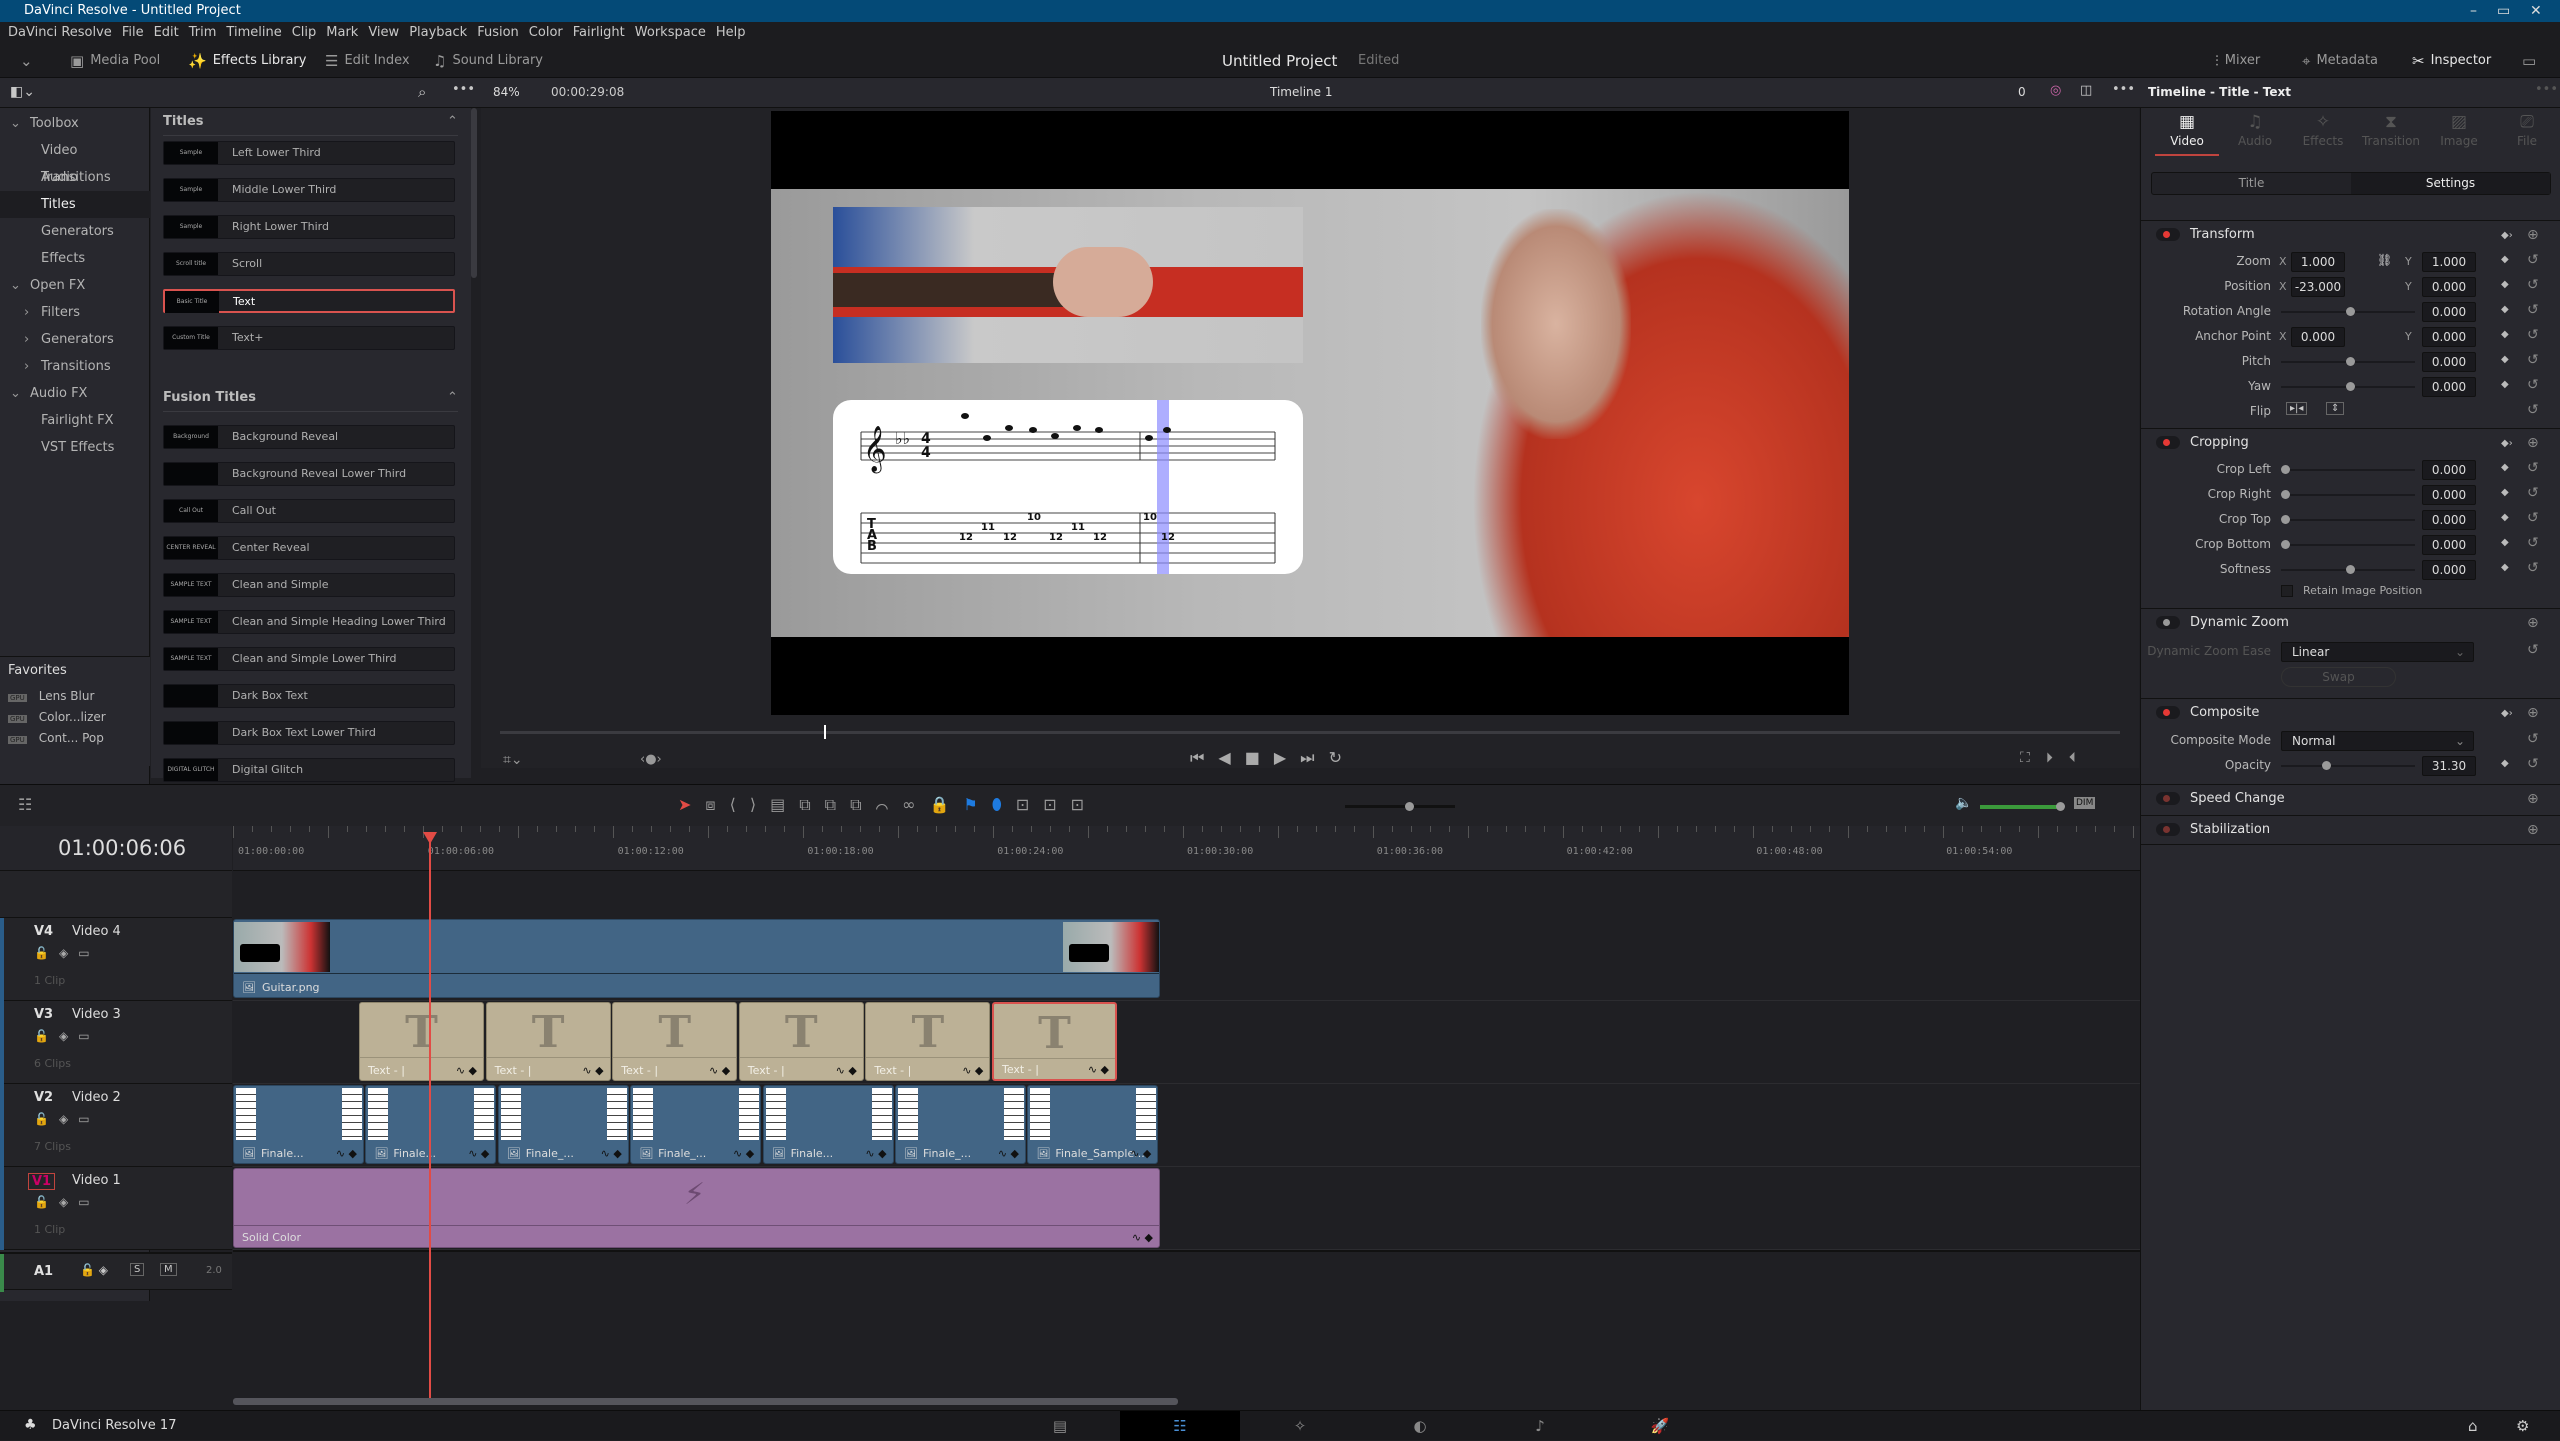 The width and height of the screenshot is (2560, 1441). Describe the element at coordinates (309, 585) in the screenshot. I see `effect-item: SAMPLE TEXT Clean and Simple` at that location.